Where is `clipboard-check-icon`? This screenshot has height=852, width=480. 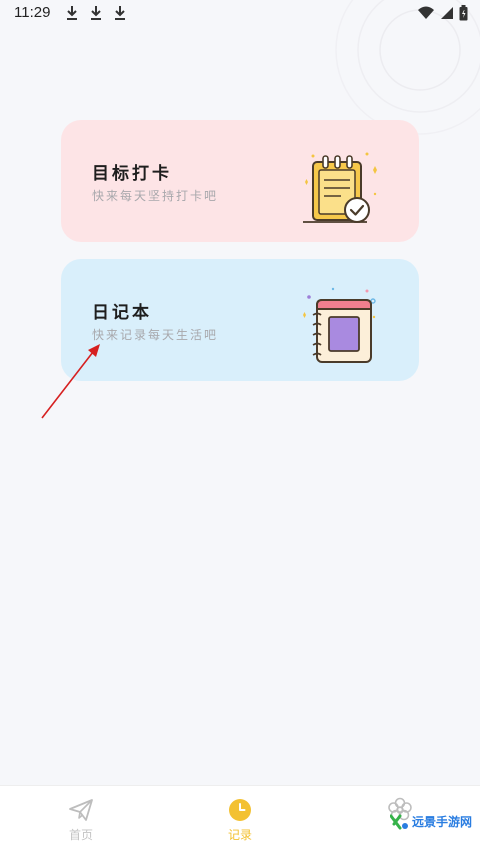
clipboard-check-icon is located at coordinates (340, 187).